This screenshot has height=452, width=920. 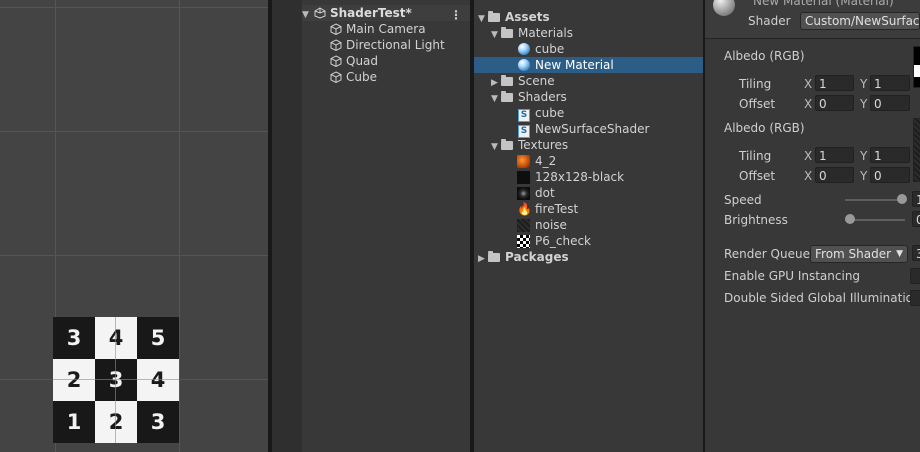 What do you see at coordinates (592, 129) in the screenshot?
I see `asset-label: NewSurfaceShader` at bounding box center [592, 129].